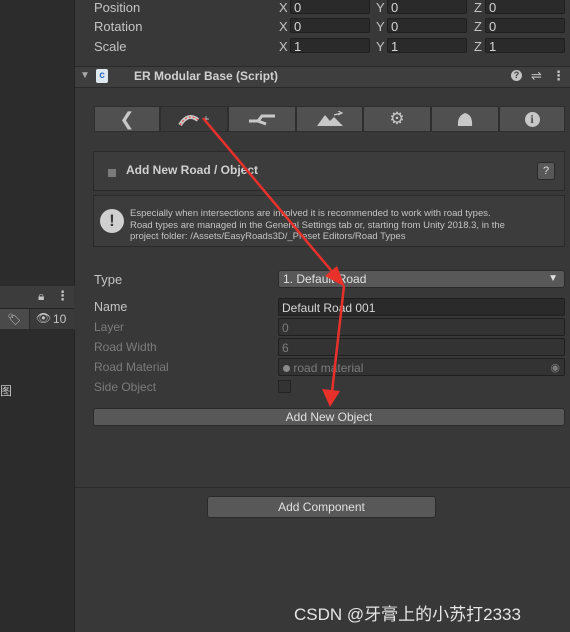 The width and height of the screenshot is (570, 632). What do you see at coordinates (407, 614) in the screenshot?
I see `watermark: CSDN @牙膏上的小苏打2333` at bounding box center [407, 614].